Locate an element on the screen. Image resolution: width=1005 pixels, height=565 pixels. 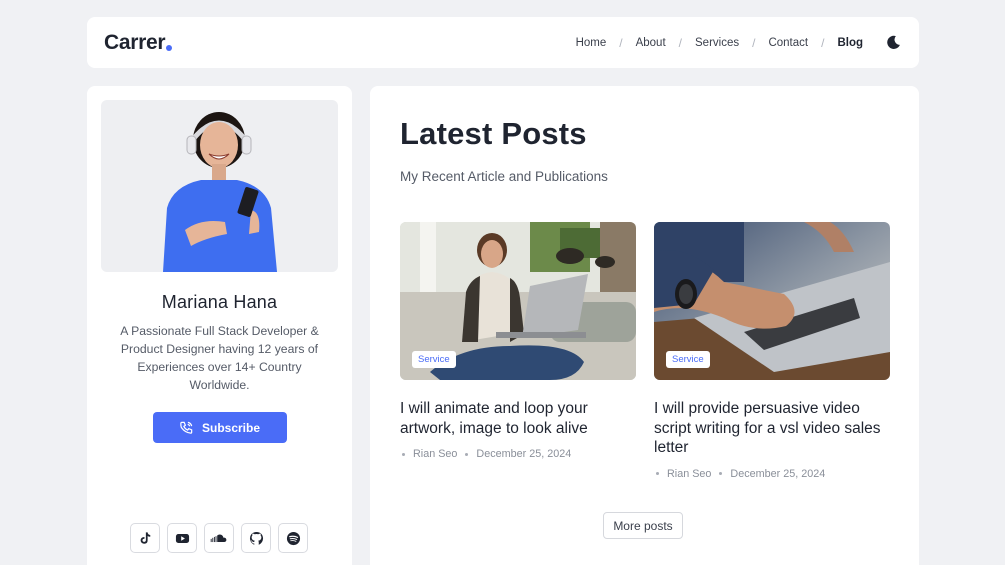
social-links is located at coordinates (219, 538).